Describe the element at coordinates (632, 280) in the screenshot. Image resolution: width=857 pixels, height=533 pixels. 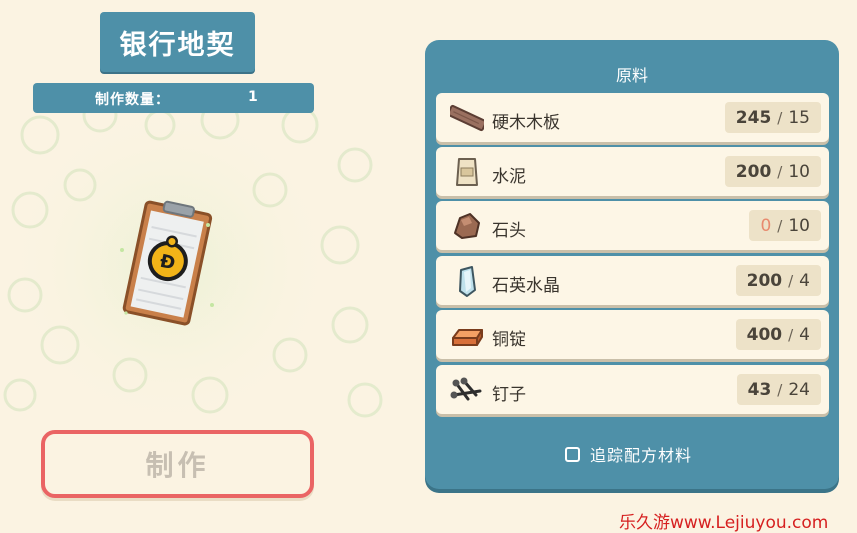
I see `material-row-quartz: 石英水晶 200/4` at that location.